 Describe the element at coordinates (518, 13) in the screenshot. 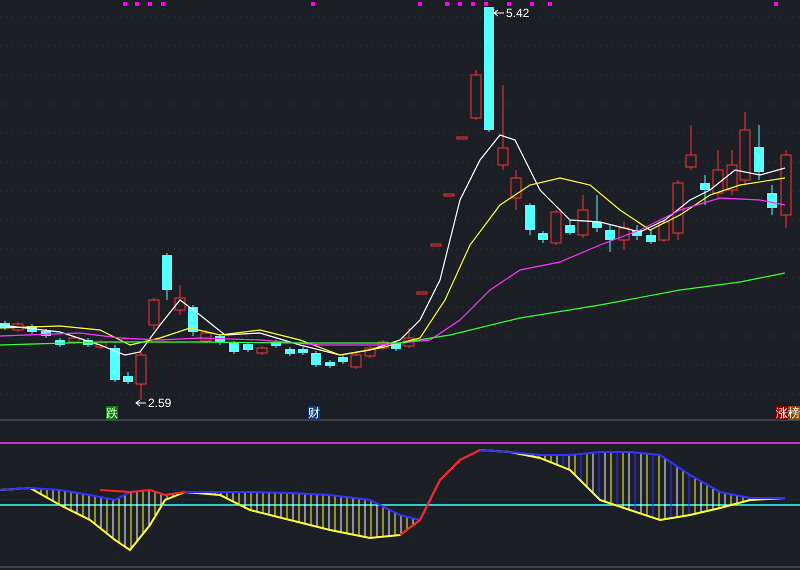

I see `price-label: 5.42` at that location.